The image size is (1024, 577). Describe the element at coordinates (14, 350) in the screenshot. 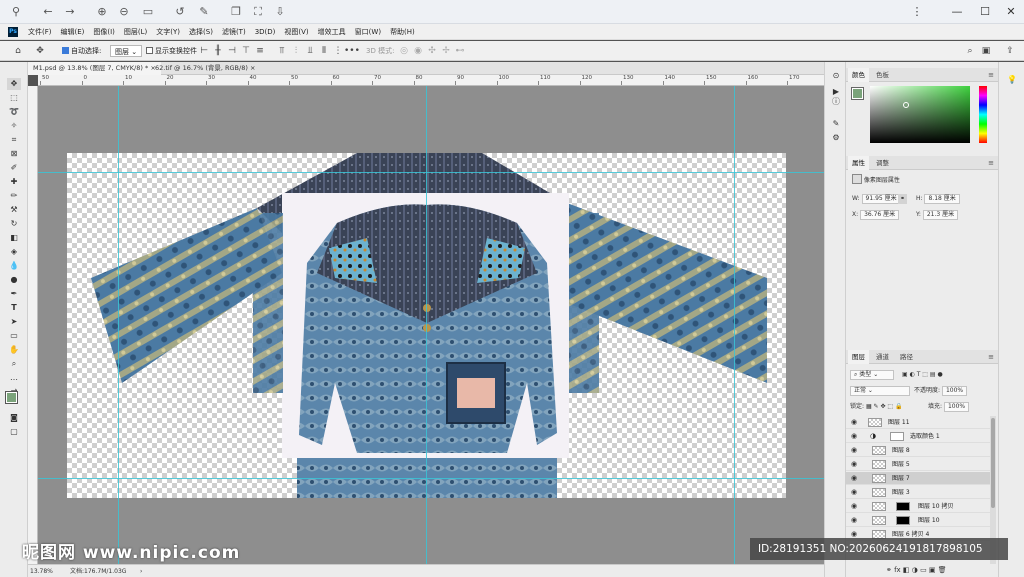

I see `hand-tool-icon: ✋` at that location.